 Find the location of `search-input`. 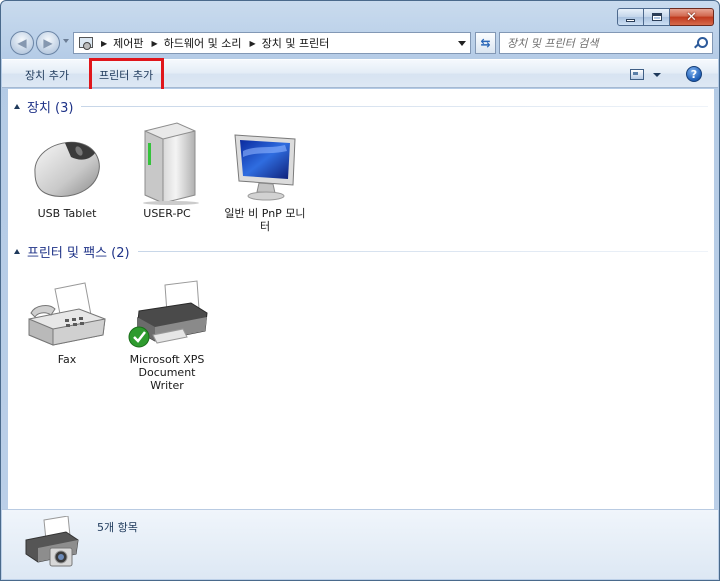

search-input is located at coordinates (597, 43).